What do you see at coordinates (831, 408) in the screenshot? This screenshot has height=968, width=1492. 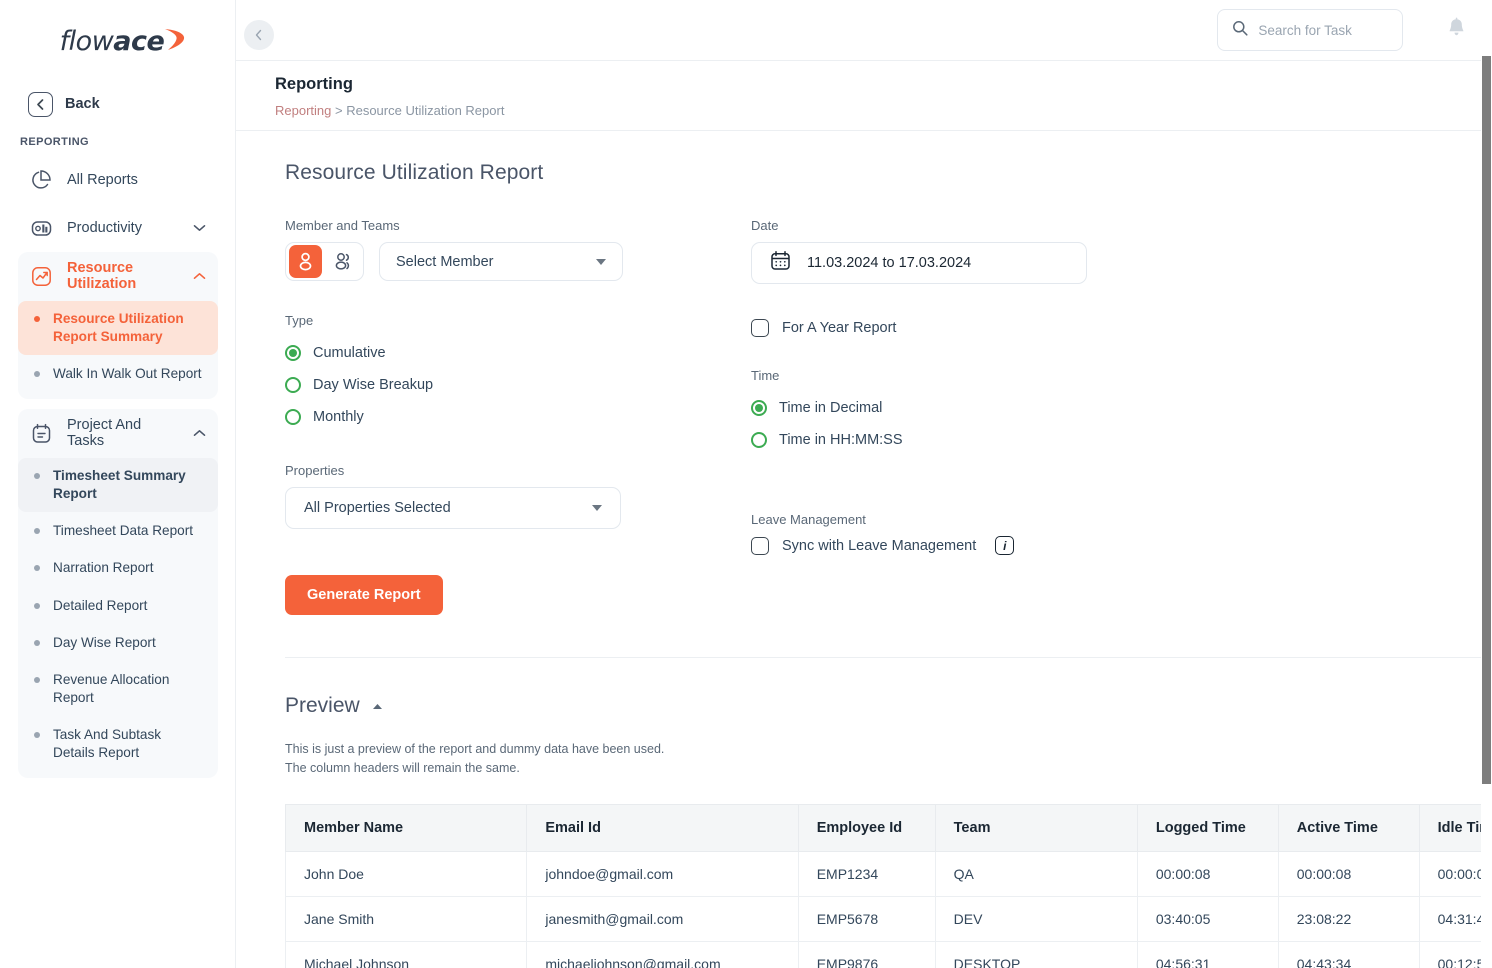 I see `radio-label: Time in Decimal` at bounding box center [831, 408].